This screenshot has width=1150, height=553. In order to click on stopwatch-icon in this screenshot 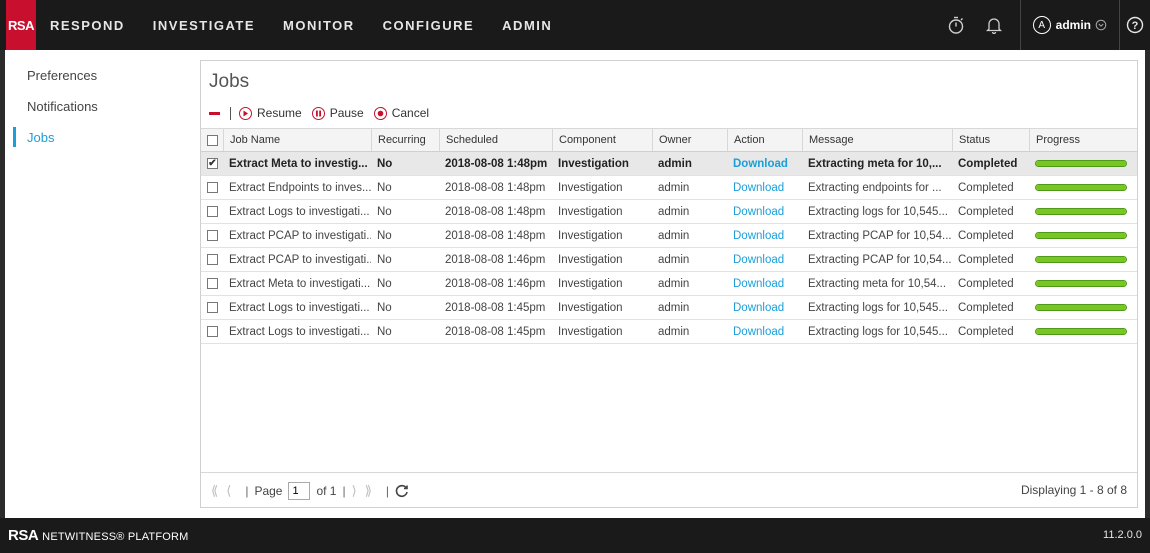, I will do `click(956, 25)`.